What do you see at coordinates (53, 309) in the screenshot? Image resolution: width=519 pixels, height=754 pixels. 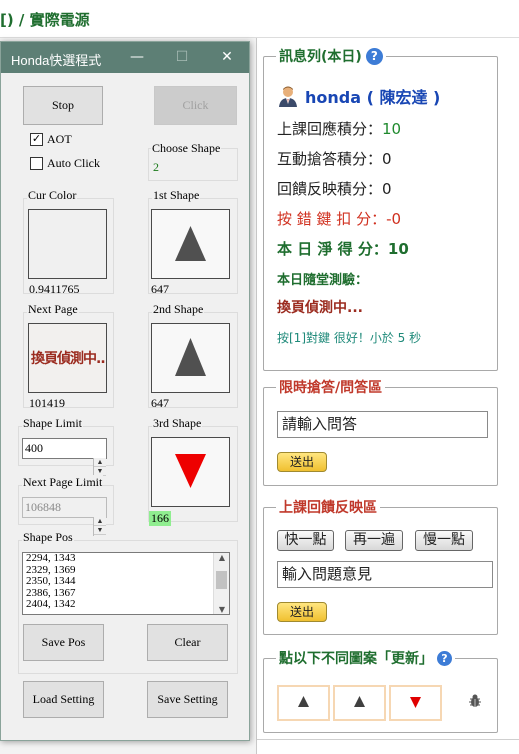 I see `next-page-label: Next Page` at bounding box center [53, 309].